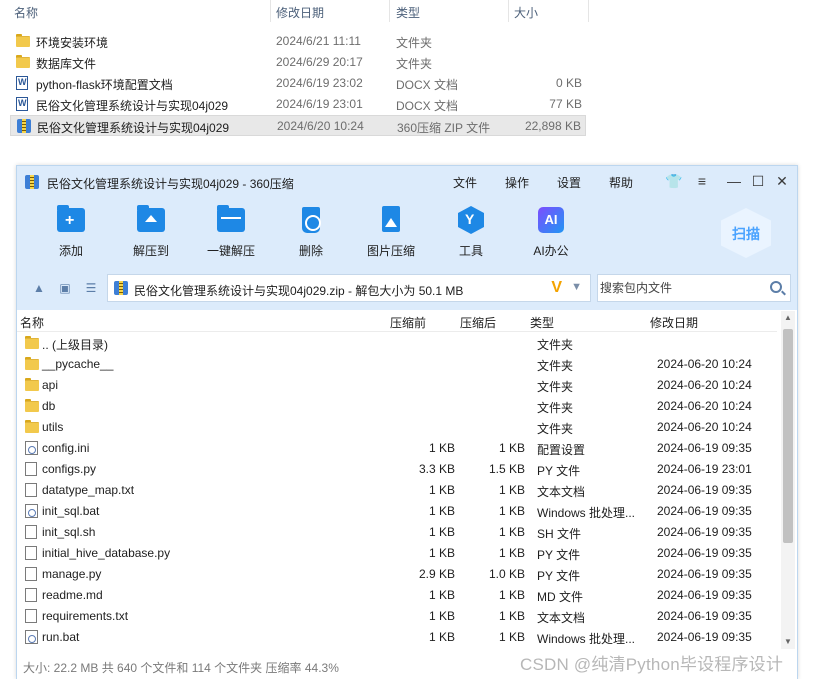 Image resolution: width=825 pixels, height=679 pixels. I want to click on vertical-scrollbar: ▲ ▼, so click(788, 480).